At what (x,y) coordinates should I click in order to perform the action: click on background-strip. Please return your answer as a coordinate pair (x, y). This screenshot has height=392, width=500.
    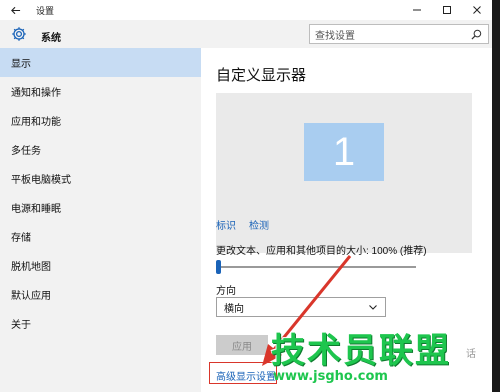
    Looking at the image, I should click on (496, 196).